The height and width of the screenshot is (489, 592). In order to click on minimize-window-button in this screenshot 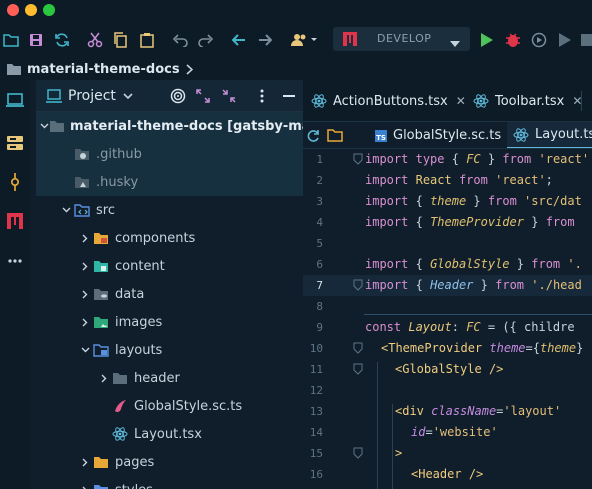, I will do `click(31, 10)`.